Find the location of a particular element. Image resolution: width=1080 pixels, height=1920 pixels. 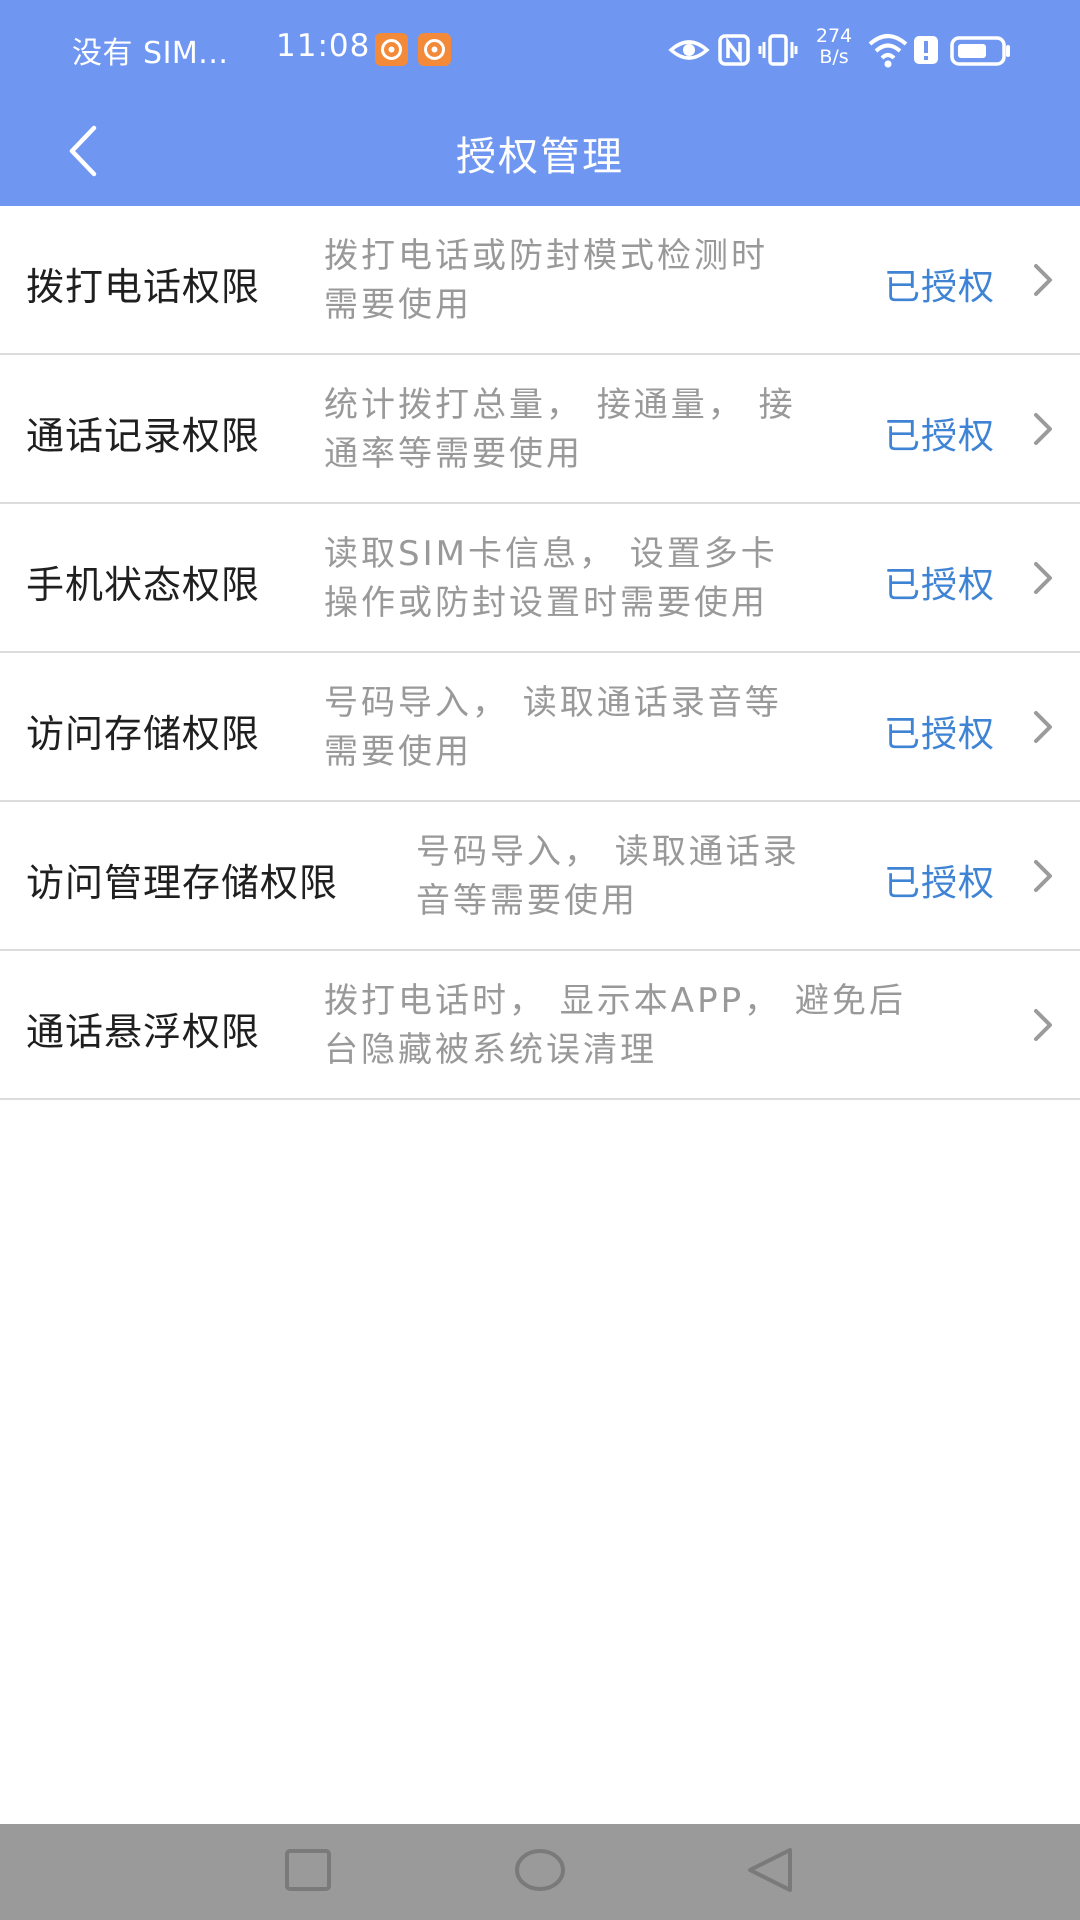

circle-icon is located at coordinates (540, 1870).